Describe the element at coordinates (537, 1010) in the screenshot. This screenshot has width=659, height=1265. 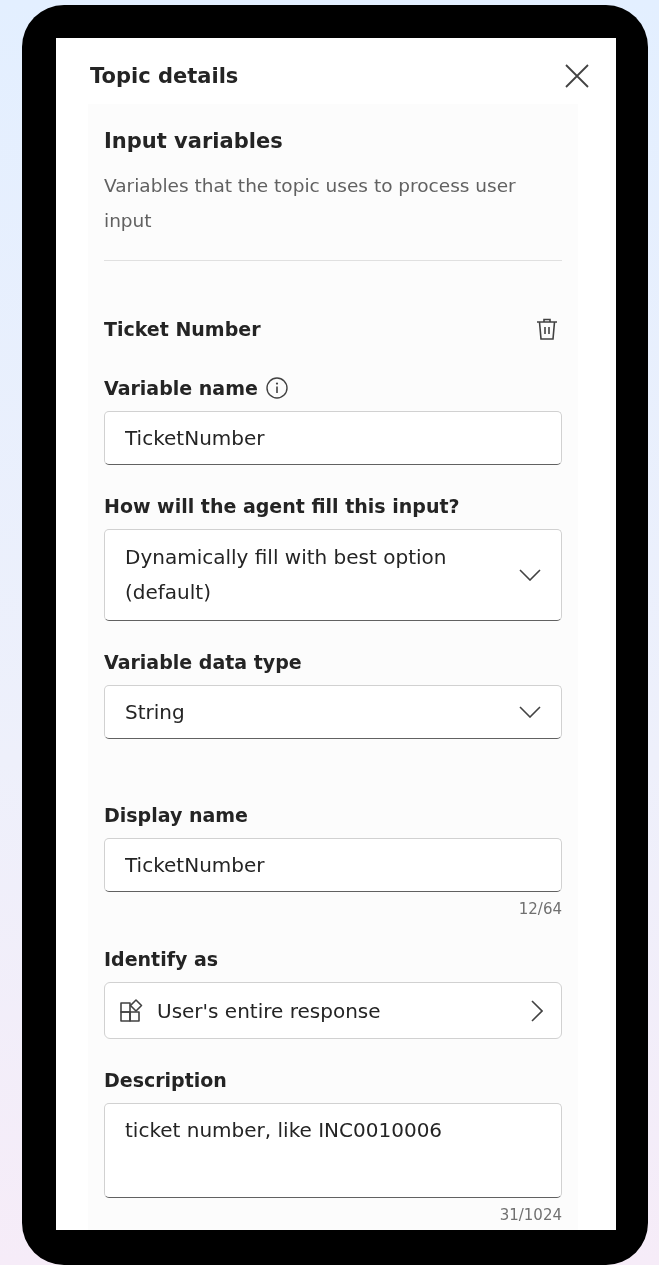
I see `chevron-right-icon` at that location.